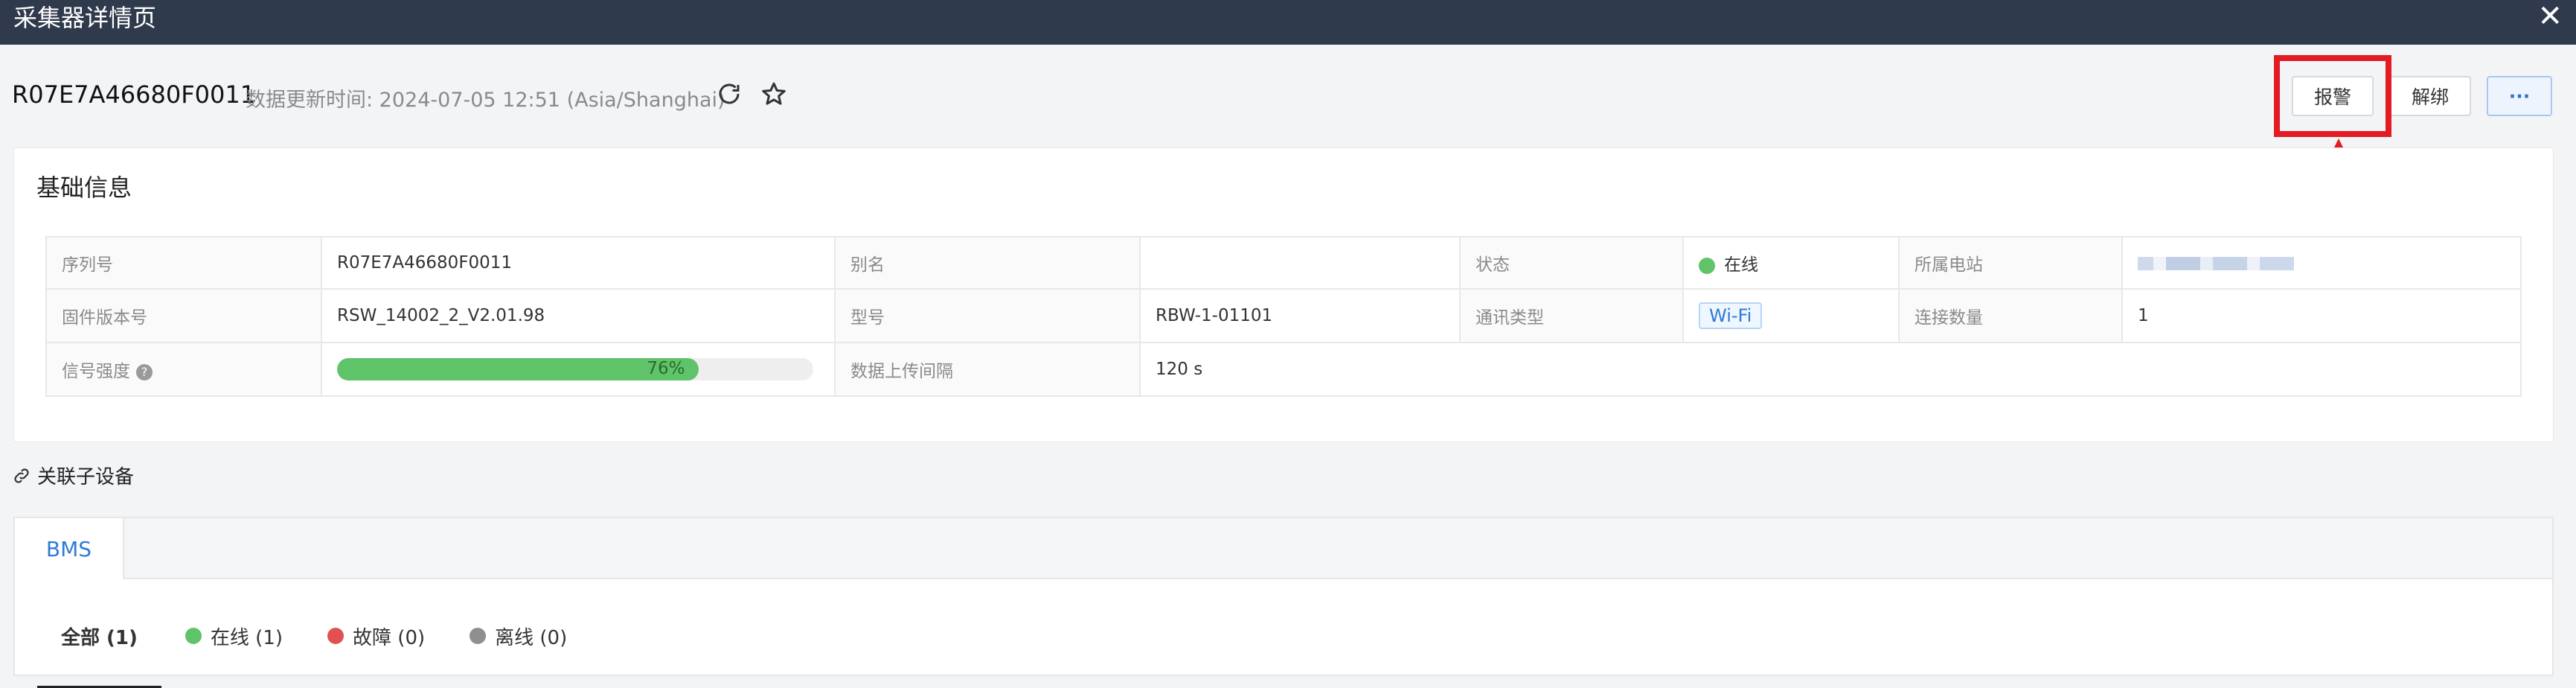  What do you see at coordinates (1791, 315) in the screenshot?
I see `comm-type-cell: Wi-Fi` at bounding box center [1791, 315].